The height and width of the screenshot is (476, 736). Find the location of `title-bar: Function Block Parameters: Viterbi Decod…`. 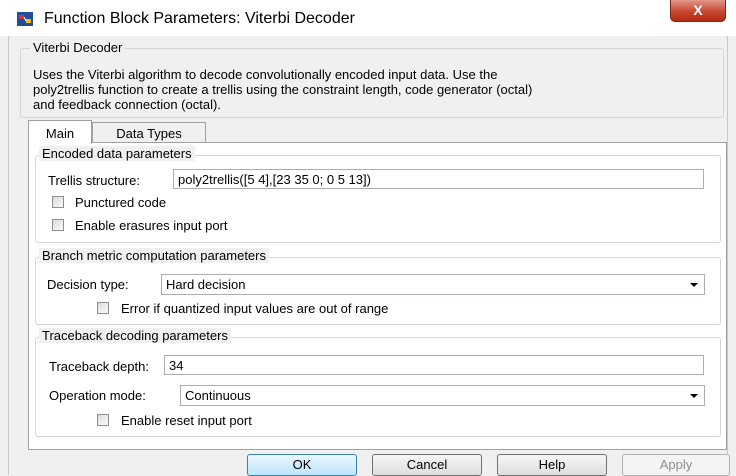

title-bar: Function Block Parameters: Viterbi Decod… is located at coordinates (368, 18).